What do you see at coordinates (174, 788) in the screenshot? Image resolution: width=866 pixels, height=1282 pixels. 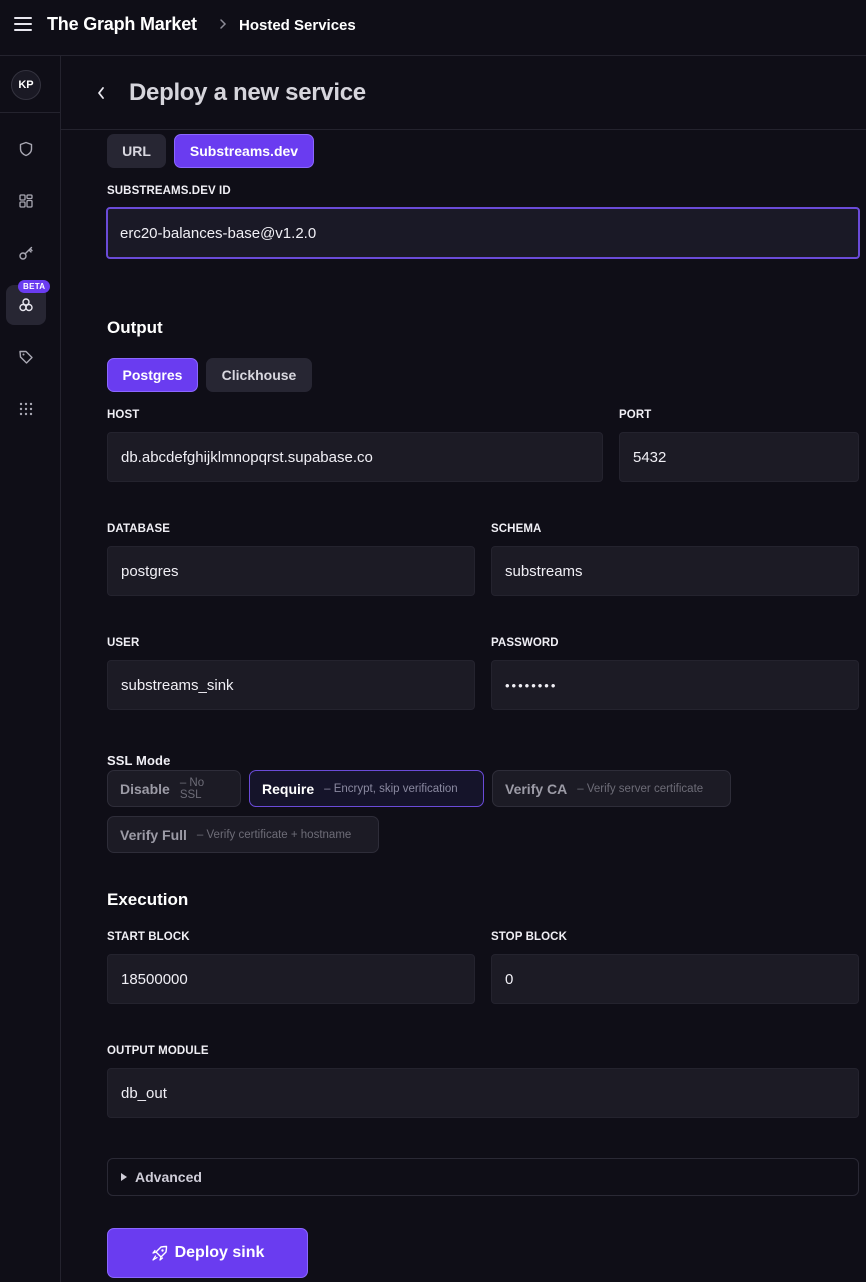 I see `ssl-option-disable: Disable – No SSL` at bounding box center [174, 788].